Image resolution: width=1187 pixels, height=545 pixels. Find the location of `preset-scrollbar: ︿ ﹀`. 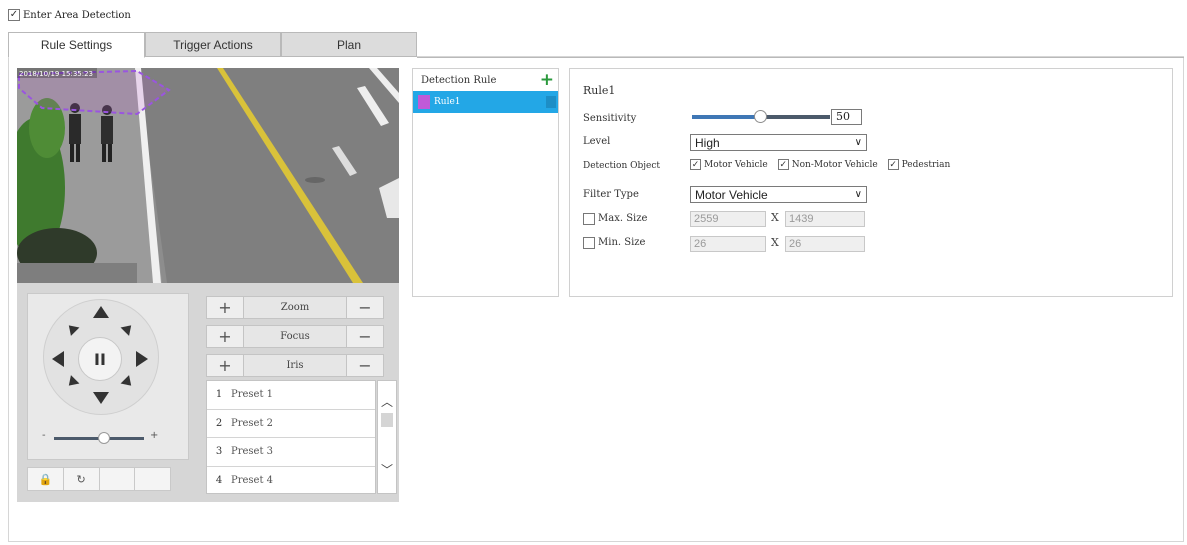

preset-scrollbar: ︿ ﹀ is located at coordinates (387, 437).